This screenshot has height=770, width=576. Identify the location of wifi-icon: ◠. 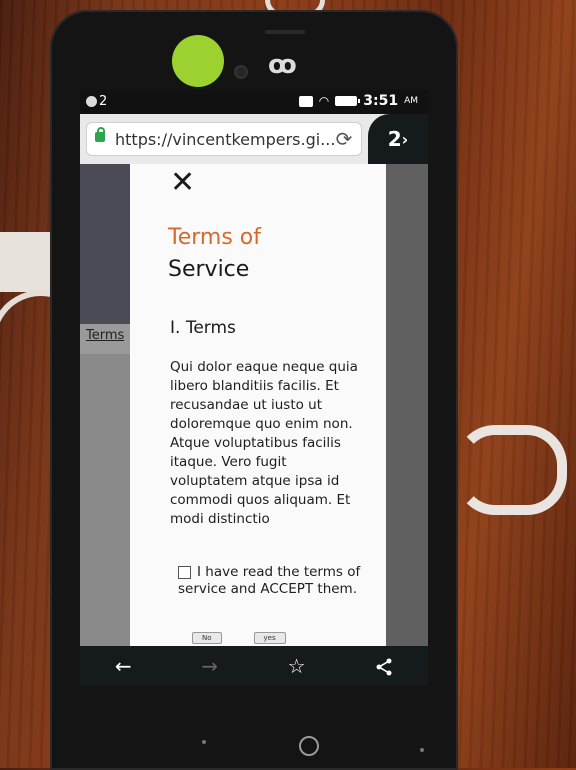
(324, 101).